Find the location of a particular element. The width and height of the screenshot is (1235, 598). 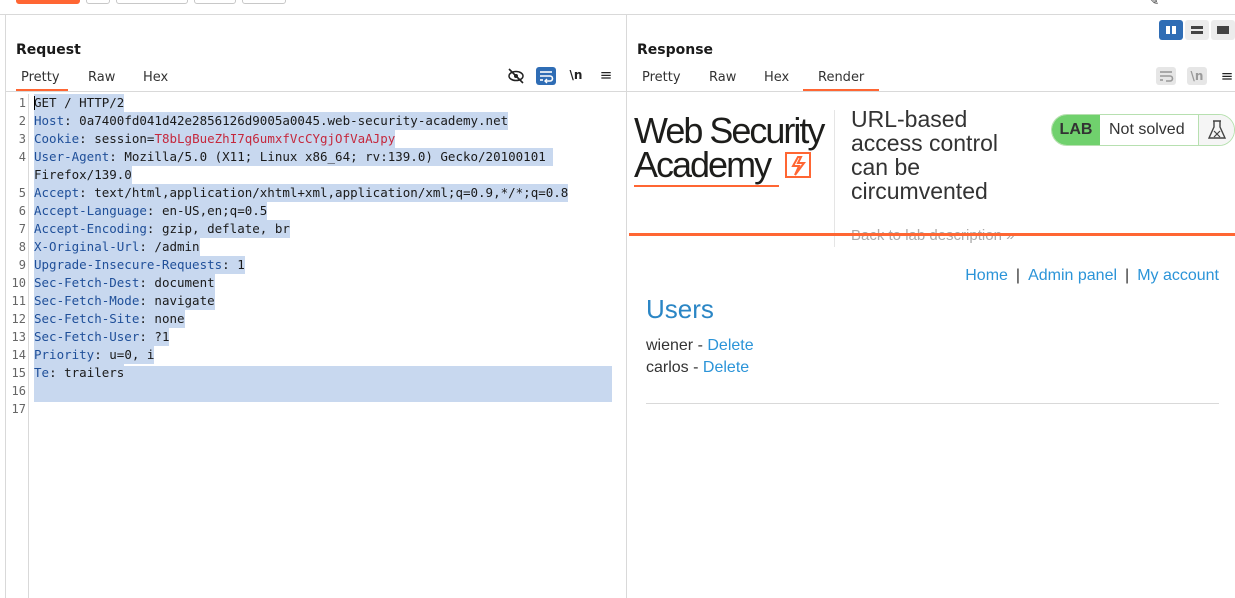

text-caret is located at coordinates (34, 103).